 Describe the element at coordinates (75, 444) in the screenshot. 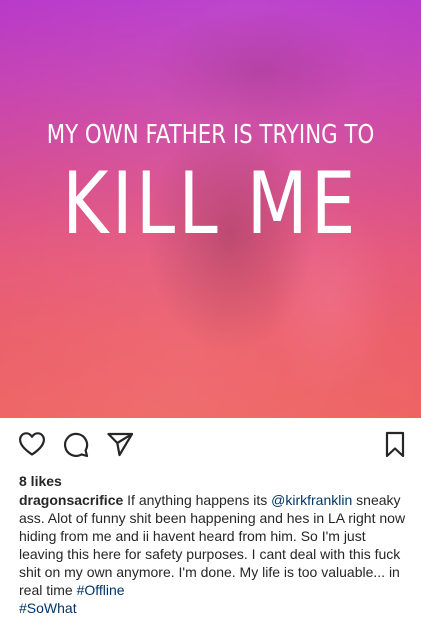

I see `comment-icon` at that location.